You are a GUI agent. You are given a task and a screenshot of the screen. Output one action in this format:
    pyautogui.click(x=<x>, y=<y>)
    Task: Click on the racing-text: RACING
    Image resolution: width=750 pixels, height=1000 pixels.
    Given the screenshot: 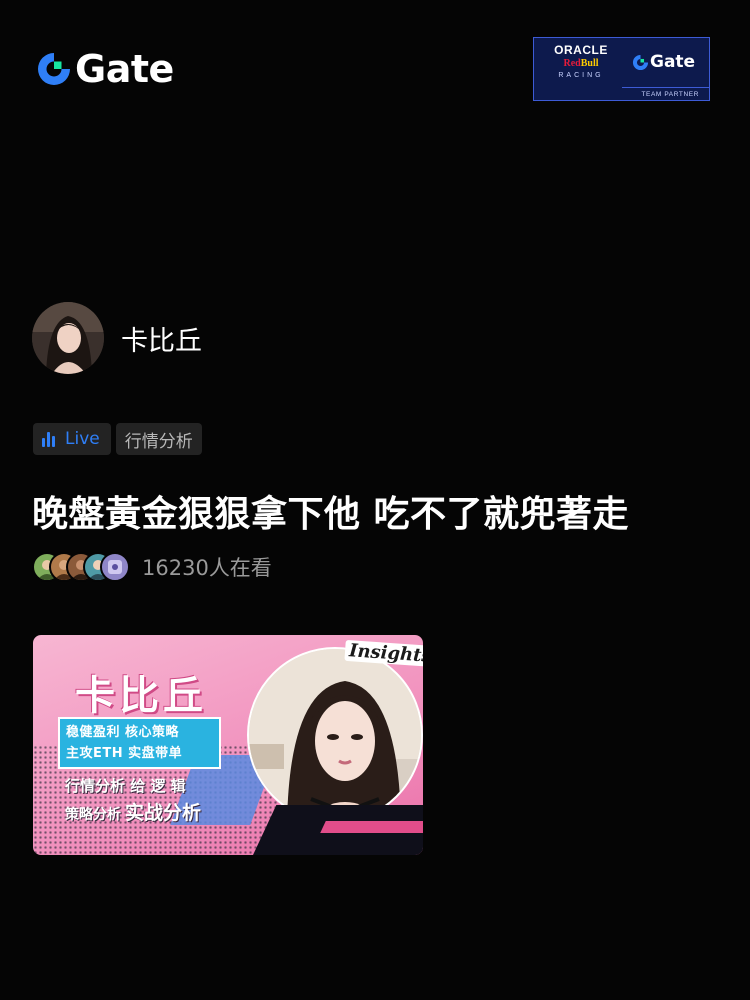 What is the action you would take?
    pyautogui.click(x=581, y=75)
    